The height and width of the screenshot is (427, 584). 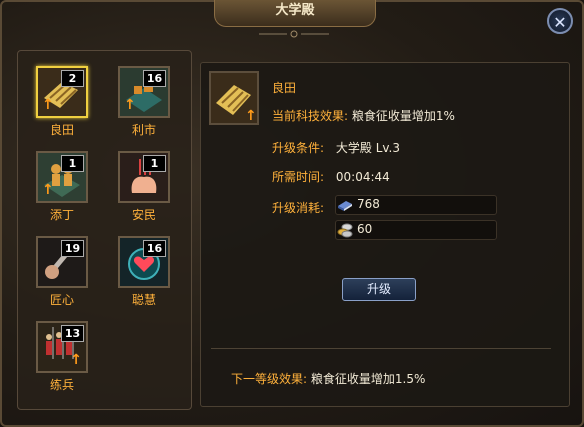 I want to click on tech-item-craftsman: 19 匠心, so click(x=62, y=272).